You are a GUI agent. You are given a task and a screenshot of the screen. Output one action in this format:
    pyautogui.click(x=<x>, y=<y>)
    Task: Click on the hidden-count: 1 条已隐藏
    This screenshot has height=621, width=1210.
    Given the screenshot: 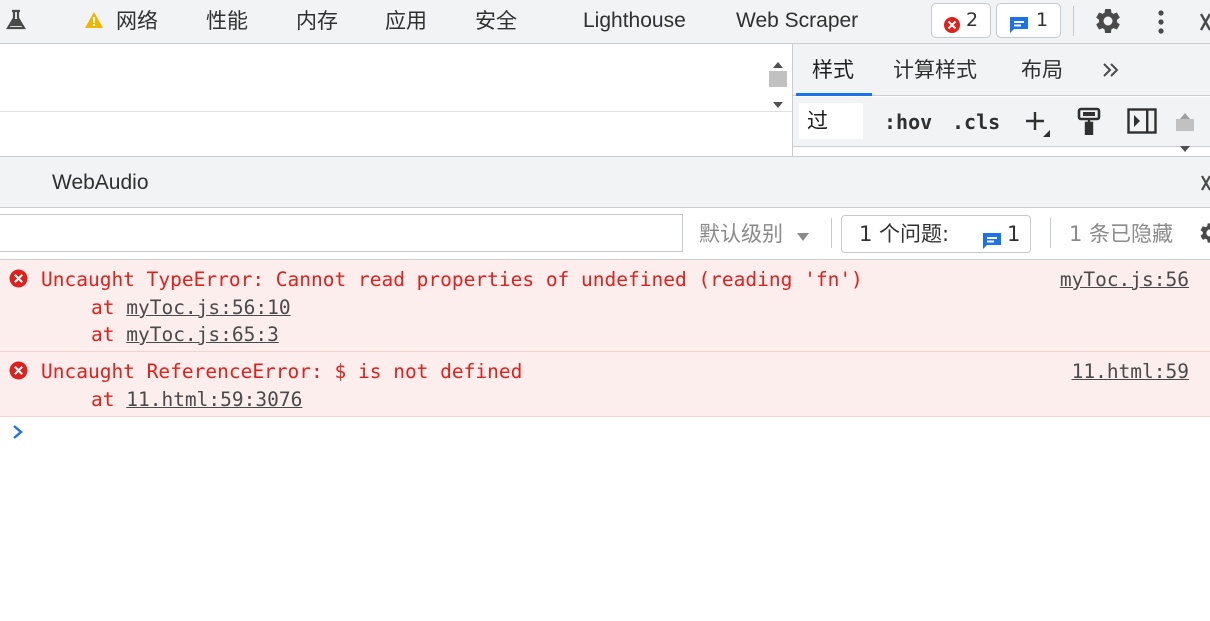 What is the action you would take?
    pyautogui.click(x=1121, y=234)
    